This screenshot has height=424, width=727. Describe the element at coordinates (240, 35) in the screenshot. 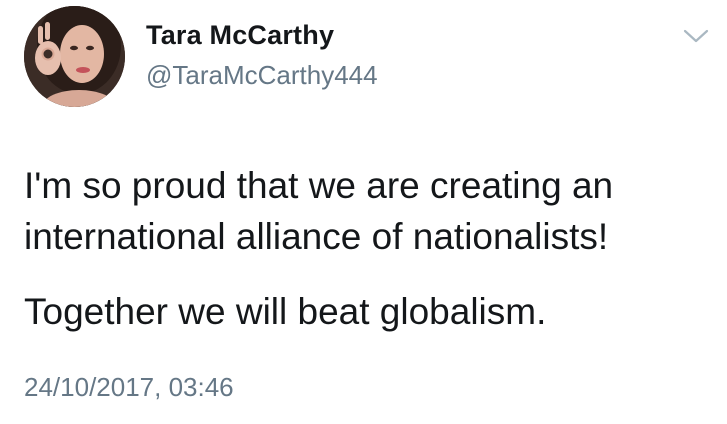

I see `author-display-name: Tara McCarthy` at that location.